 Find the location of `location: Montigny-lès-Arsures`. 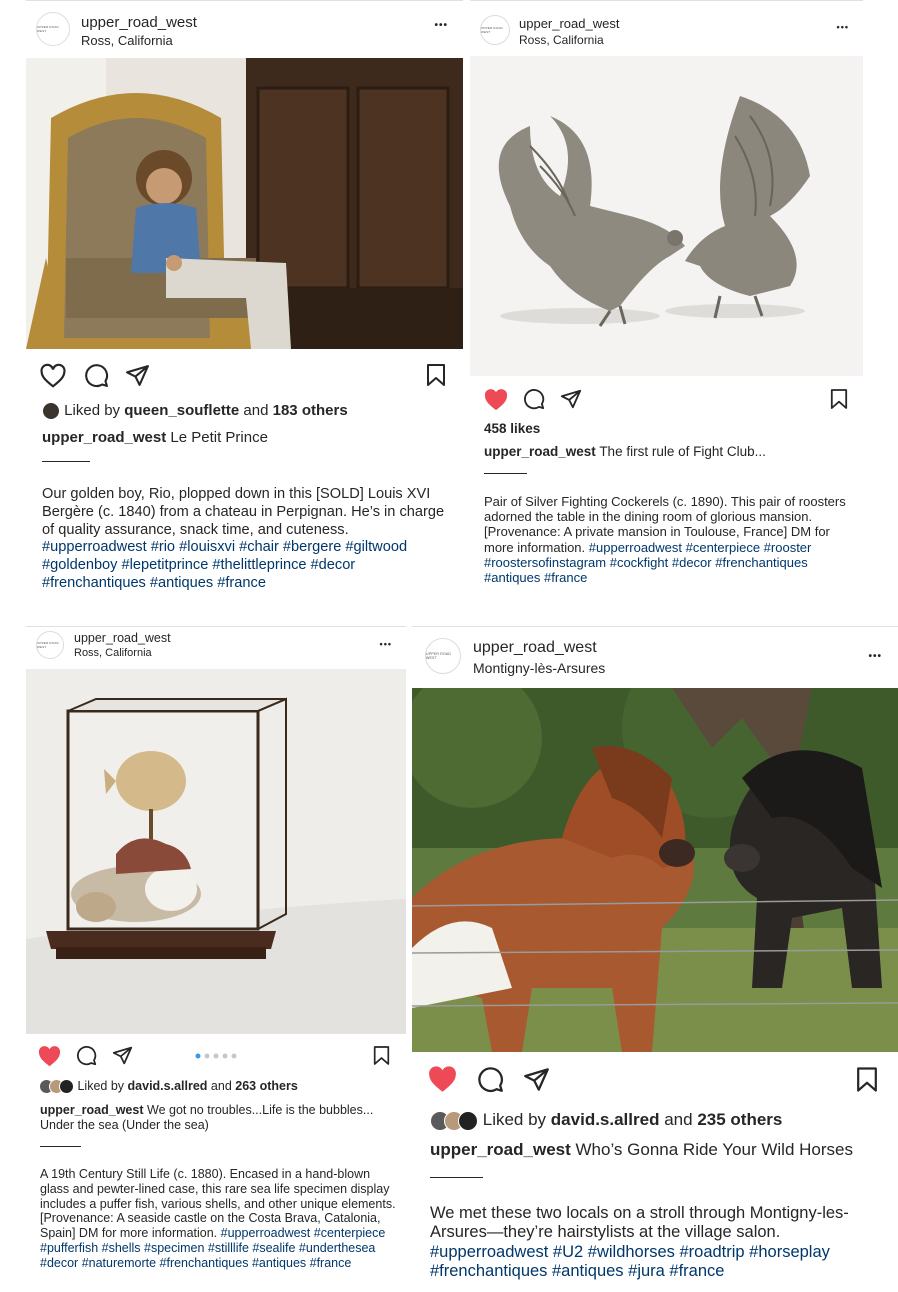

location: Montigny-lès-Arsures is located at coordinates (539, 668).